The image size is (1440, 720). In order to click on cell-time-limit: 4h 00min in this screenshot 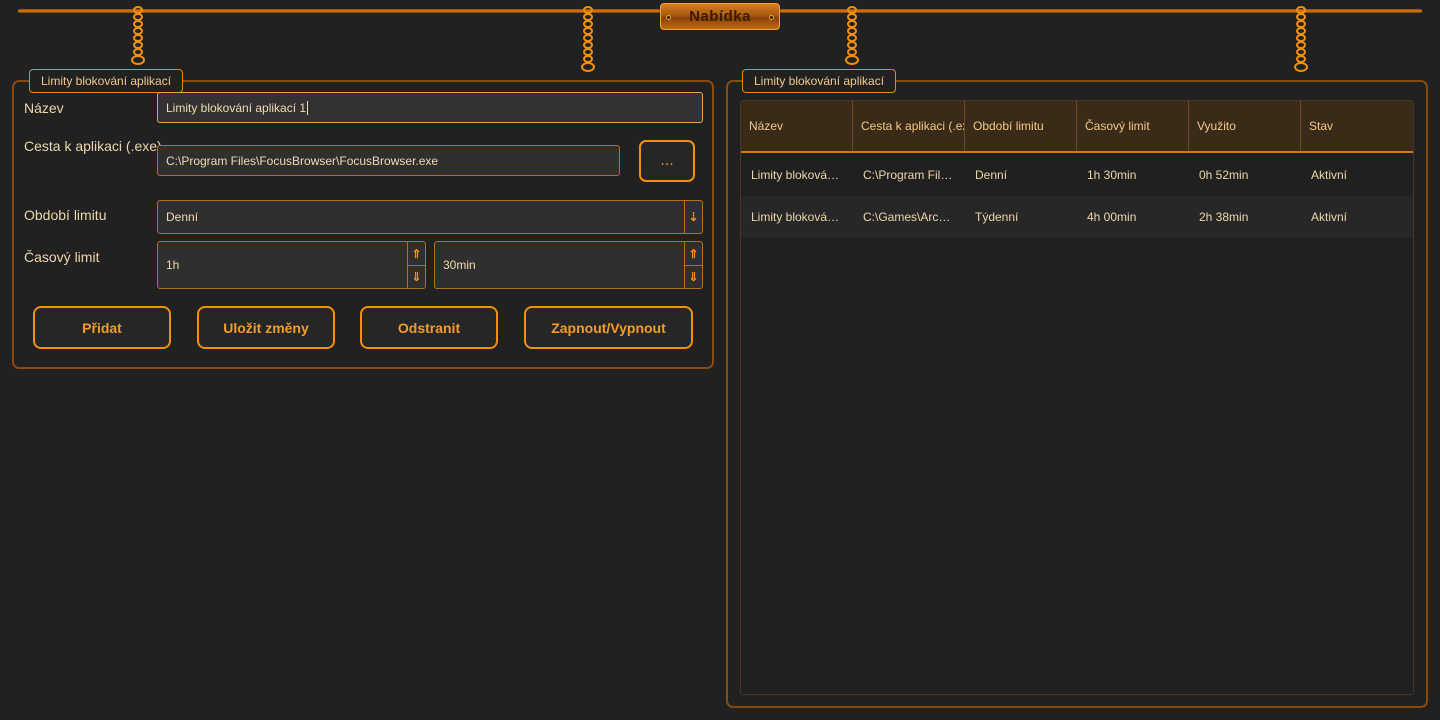, I will do `click(1112, 217)`.